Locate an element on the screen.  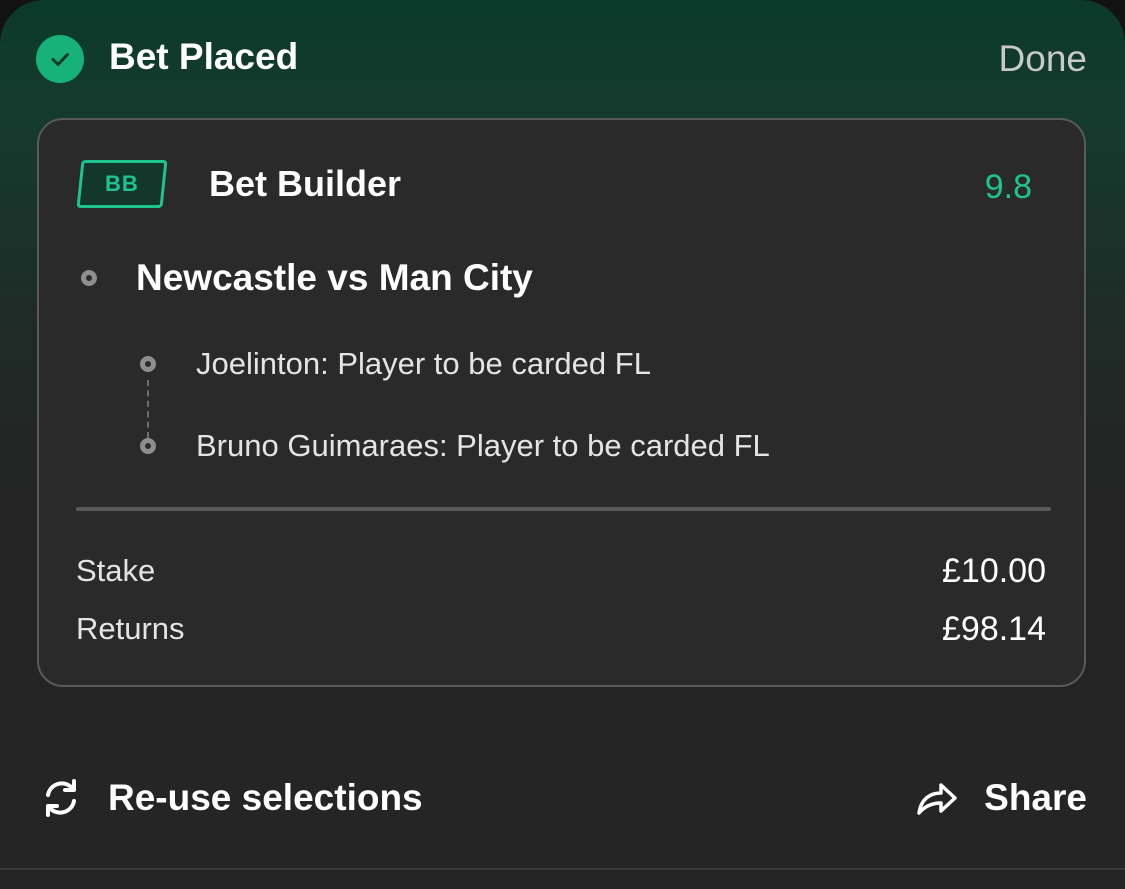
selection-connector is located at coordinates (148, 409).